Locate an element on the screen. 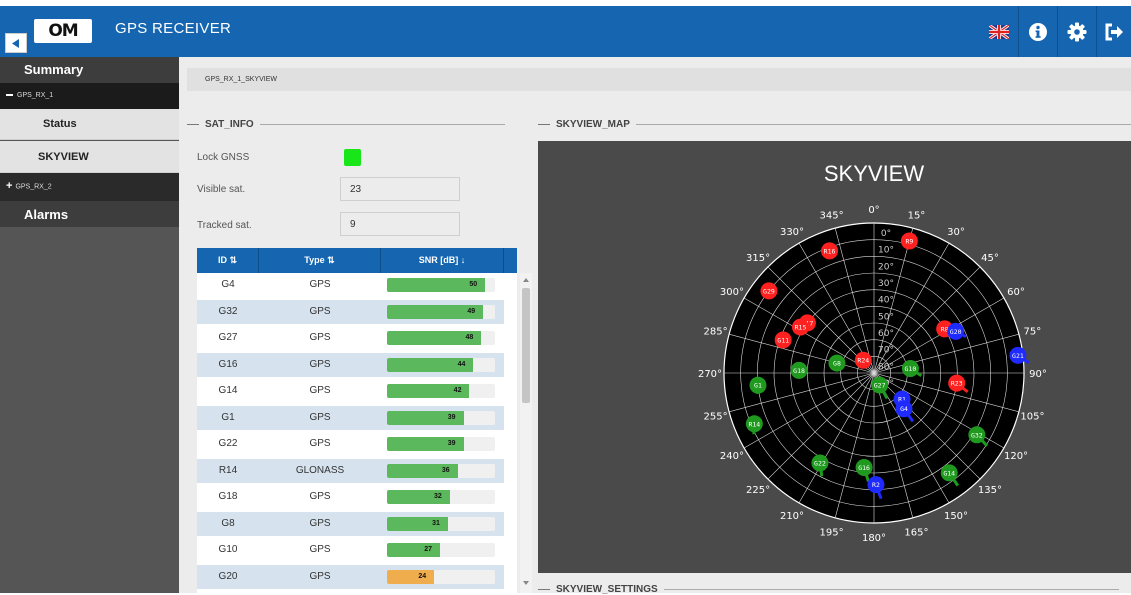 The height and width of the screenshot is (595, 1131). cell-id: G16 is located at coordinates (228, 365).